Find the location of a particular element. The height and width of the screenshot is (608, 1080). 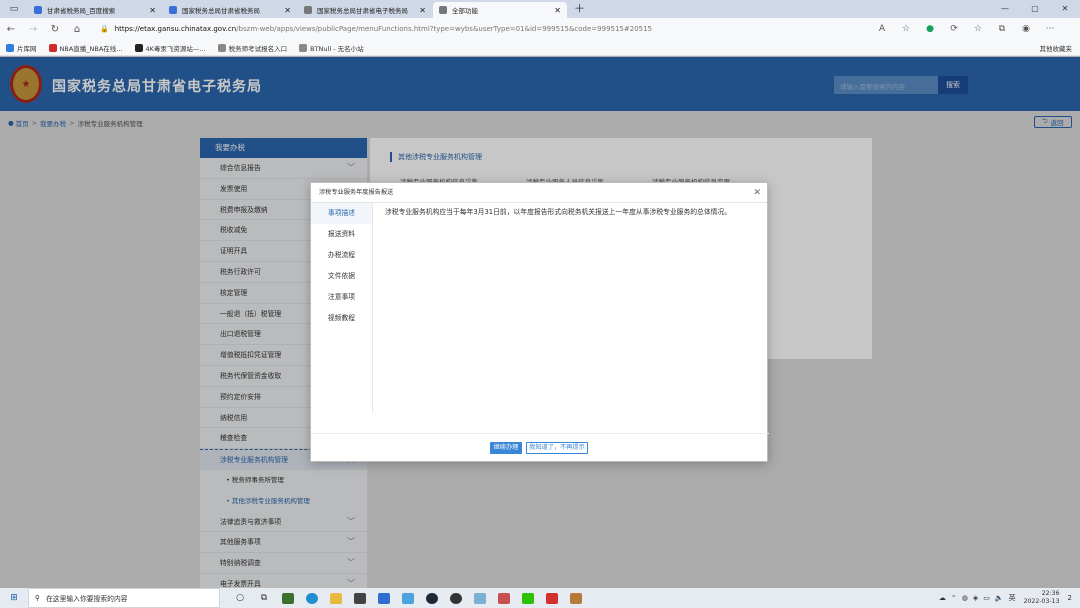

dismiss-button: 我知道了，不再提示 is located at coordinates (557, 448).